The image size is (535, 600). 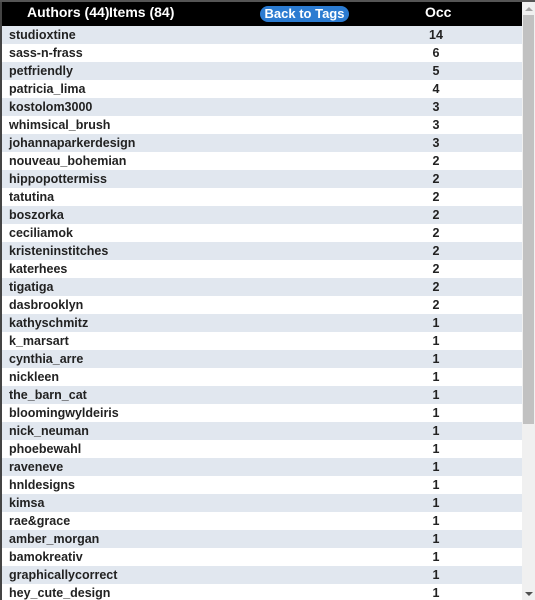 I want to click on table-row: tigatiga 2, so click(x=262, y=287).